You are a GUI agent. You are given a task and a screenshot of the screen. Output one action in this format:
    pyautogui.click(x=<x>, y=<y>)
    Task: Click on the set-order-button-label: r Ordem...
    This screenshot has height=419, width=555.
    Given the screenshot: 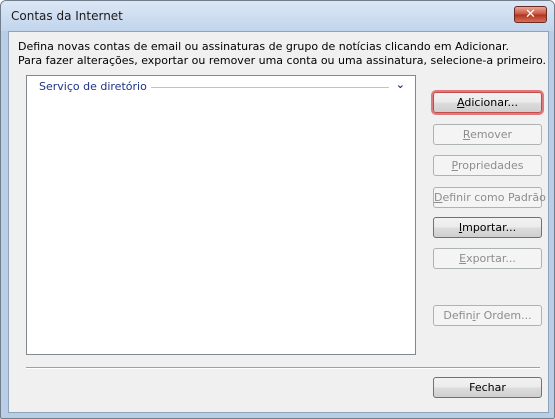 What is the action you would take?
    pyautogui.click(x=503, y=315)
    